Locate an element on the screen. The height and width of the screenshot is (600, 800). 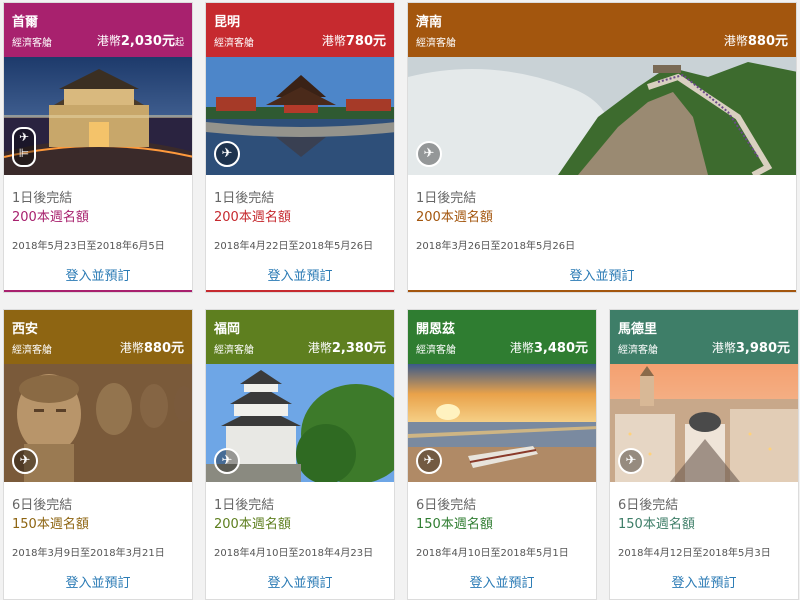
travel-date-range: 2018年3月9日至2018年3月21日 is located at coordinates (88, 553).